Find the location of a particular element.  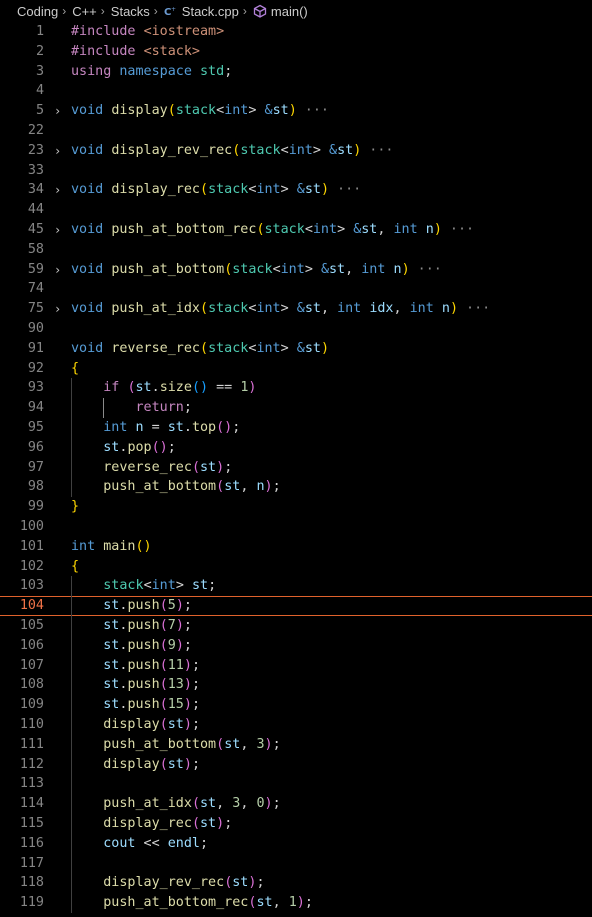

code-line: 108 st.push(13); is located at coordinates (296, 685).